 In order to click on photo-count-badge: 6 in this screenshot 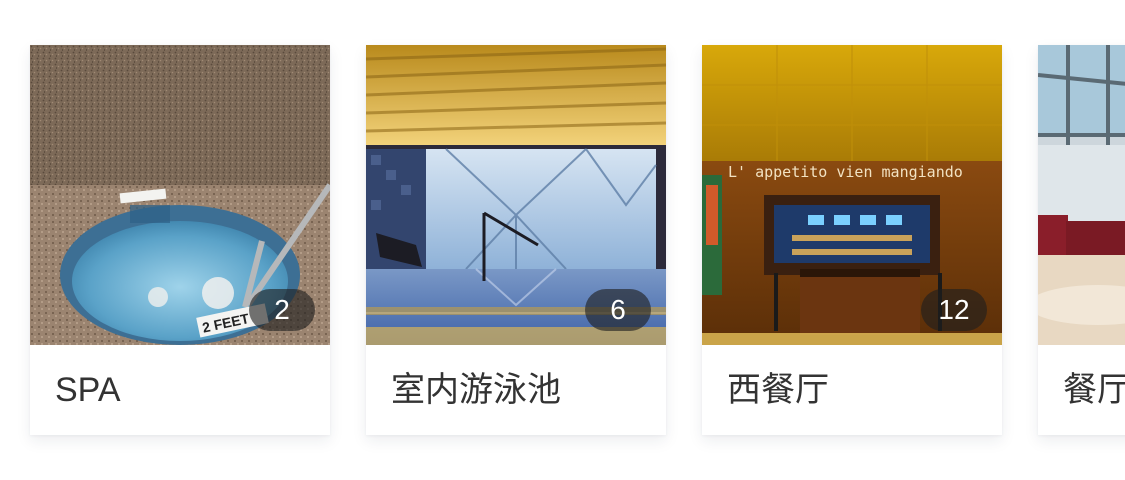, I will do `click(618, 310)`.